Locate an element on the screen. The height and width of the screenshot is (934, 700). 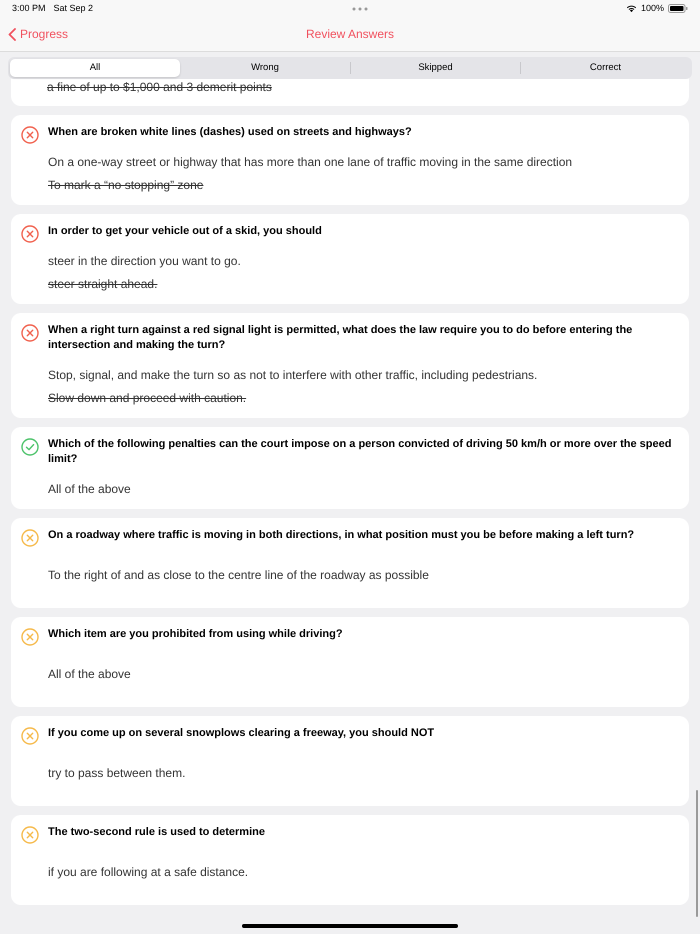
wrong-answer: steer straight ahead. is located at coordinates (103, 284).